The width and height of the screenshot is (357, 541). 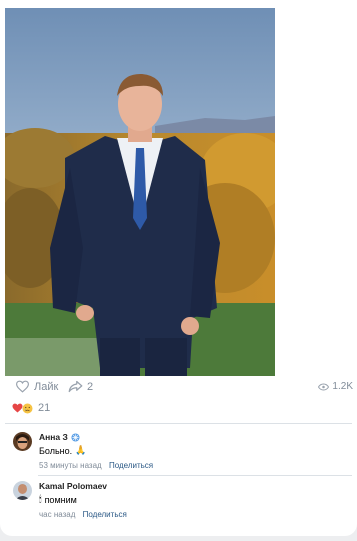 I want to click on eye-icon, so click(x=324, y=386).